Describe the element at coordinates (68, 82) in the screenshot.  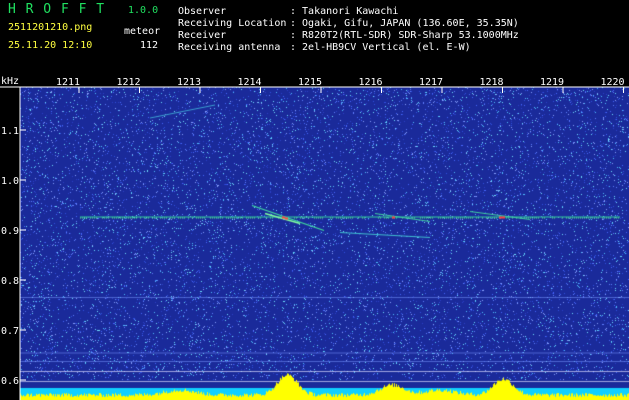
I see `x-tick-label: 1211` at that location.